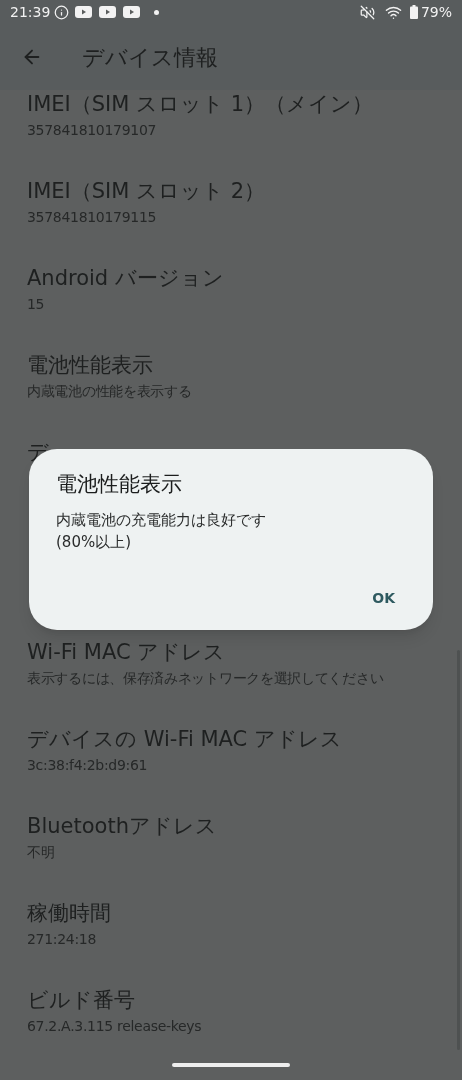 This screenshot has width=462, height=1080. What do you see at coordinates (38, 452) in the screenshot?
I see `setting-title: デ` at bounding box center [38, 452].